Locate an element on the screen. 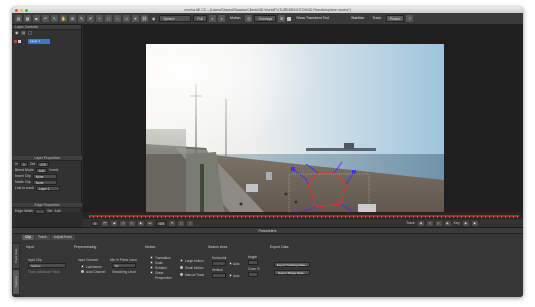 The height and width of the screenshot is (307, 535). horizontal-field is located at coordinates (219, 263).